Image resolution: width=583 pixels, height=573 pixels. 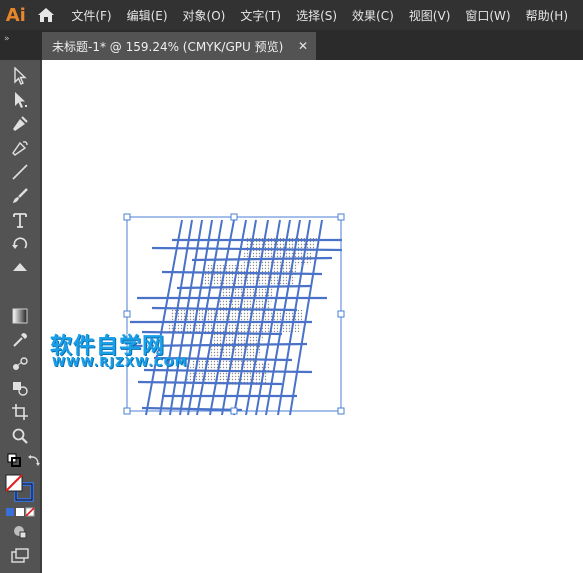 I want to click on document-tab-bar: » 未标题-1* @ 159.24% (CMYK/GPU 预览) ✕, so click(x=291, y=45).